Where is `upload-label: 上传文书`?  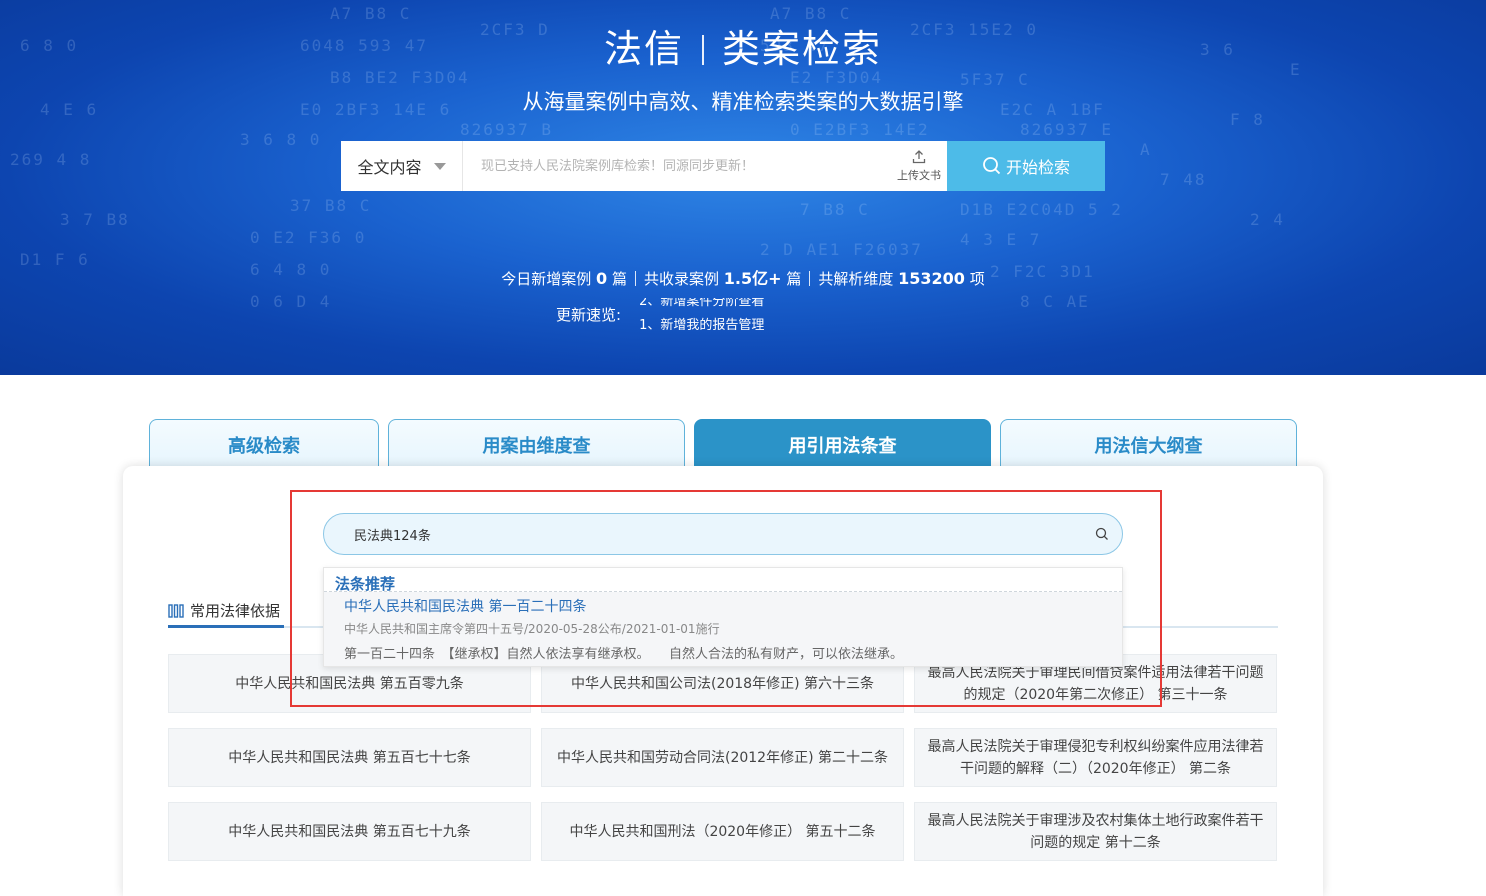
upload-label: 上传文书 is located at coordinates (919, 175).